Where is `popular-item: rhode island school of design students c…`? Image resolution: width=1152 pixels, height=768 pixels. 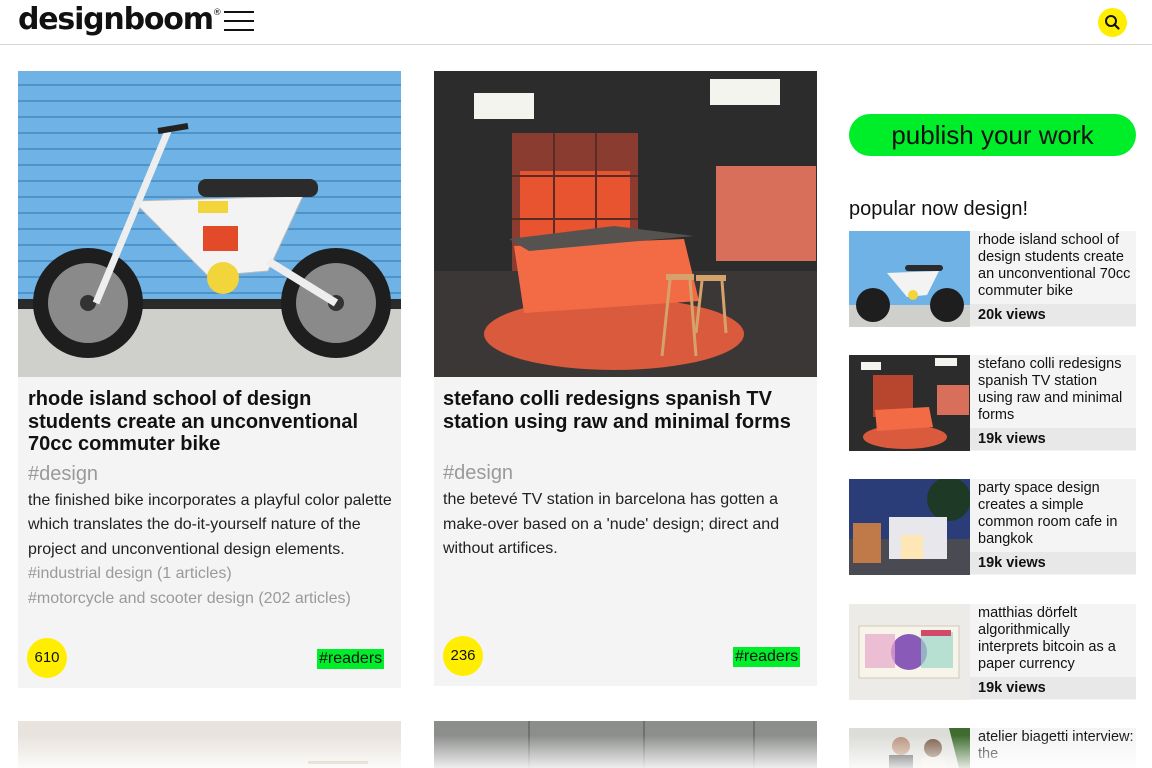
popular-item: rhode island school of design students c… is located at coordinates (992, 279).